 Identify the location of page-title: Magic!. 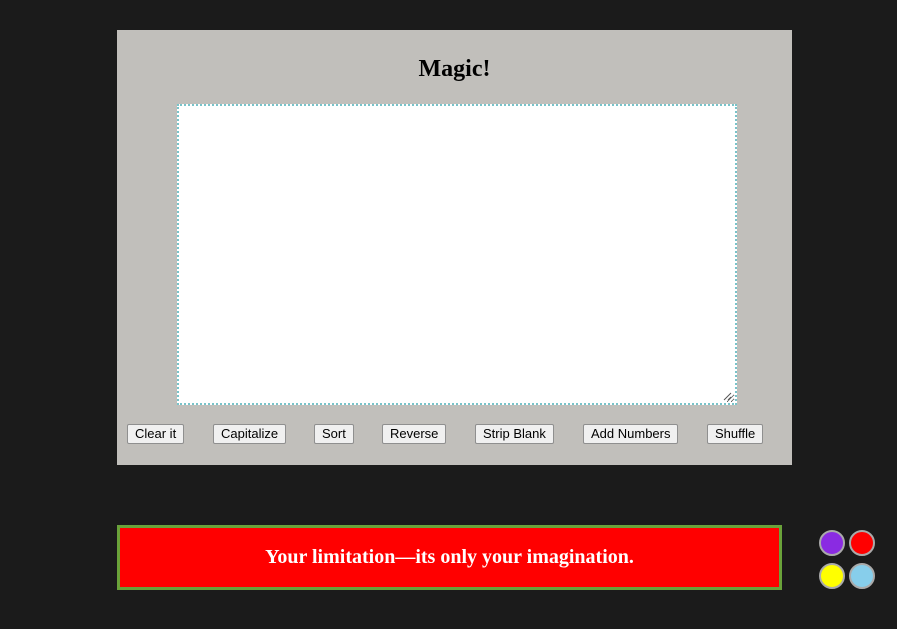
(454, 69).